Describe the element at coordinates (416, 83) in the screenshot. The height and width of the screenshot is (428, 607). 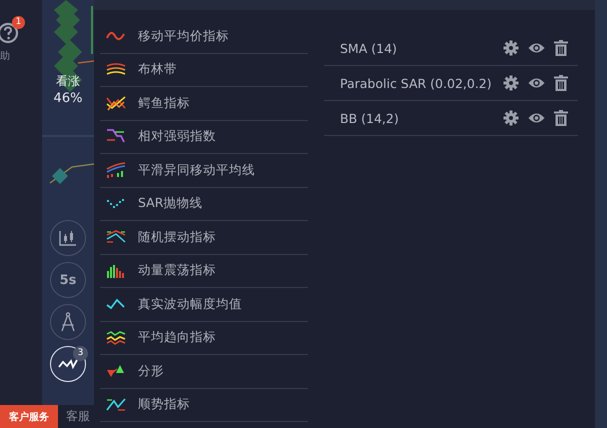
I see `indicator-name: Parabolic SAR (0.02,0.2)` at that location.